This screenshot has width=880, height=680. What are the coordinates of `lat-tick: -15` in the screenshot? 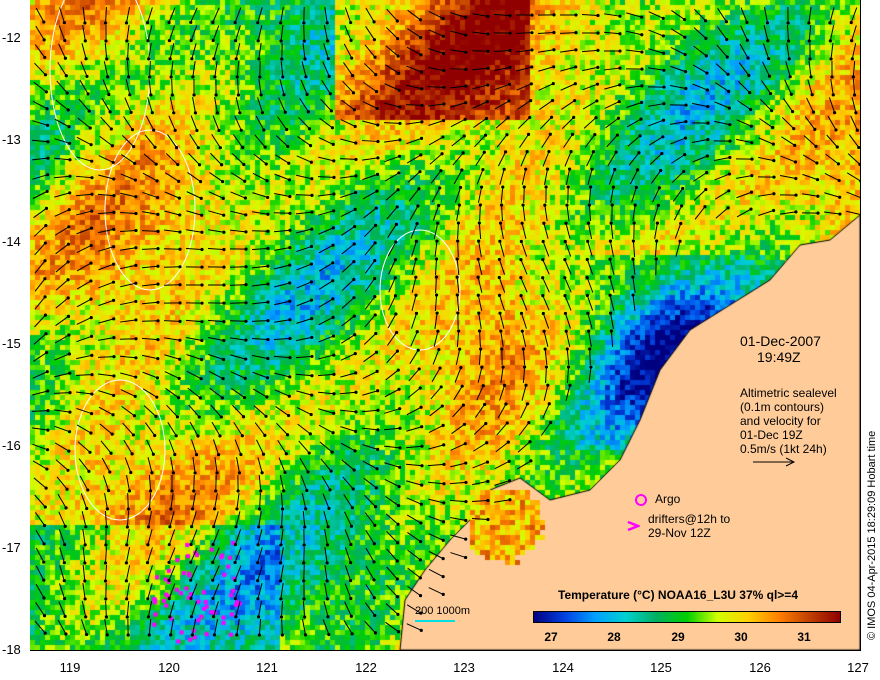 It's located at (11, 343).